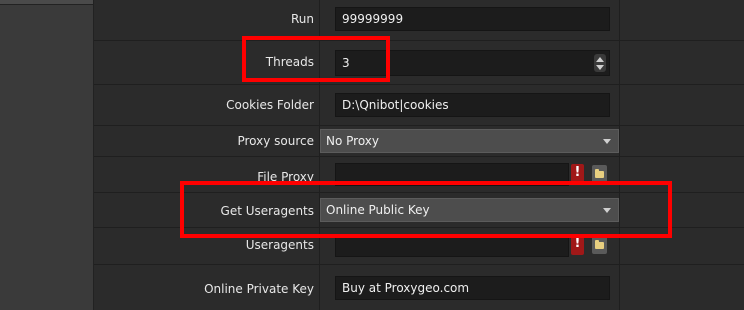 The width and height of the screenshot is (744, 310). I want to click on useragents-label: Useragents, so click(279, 245).